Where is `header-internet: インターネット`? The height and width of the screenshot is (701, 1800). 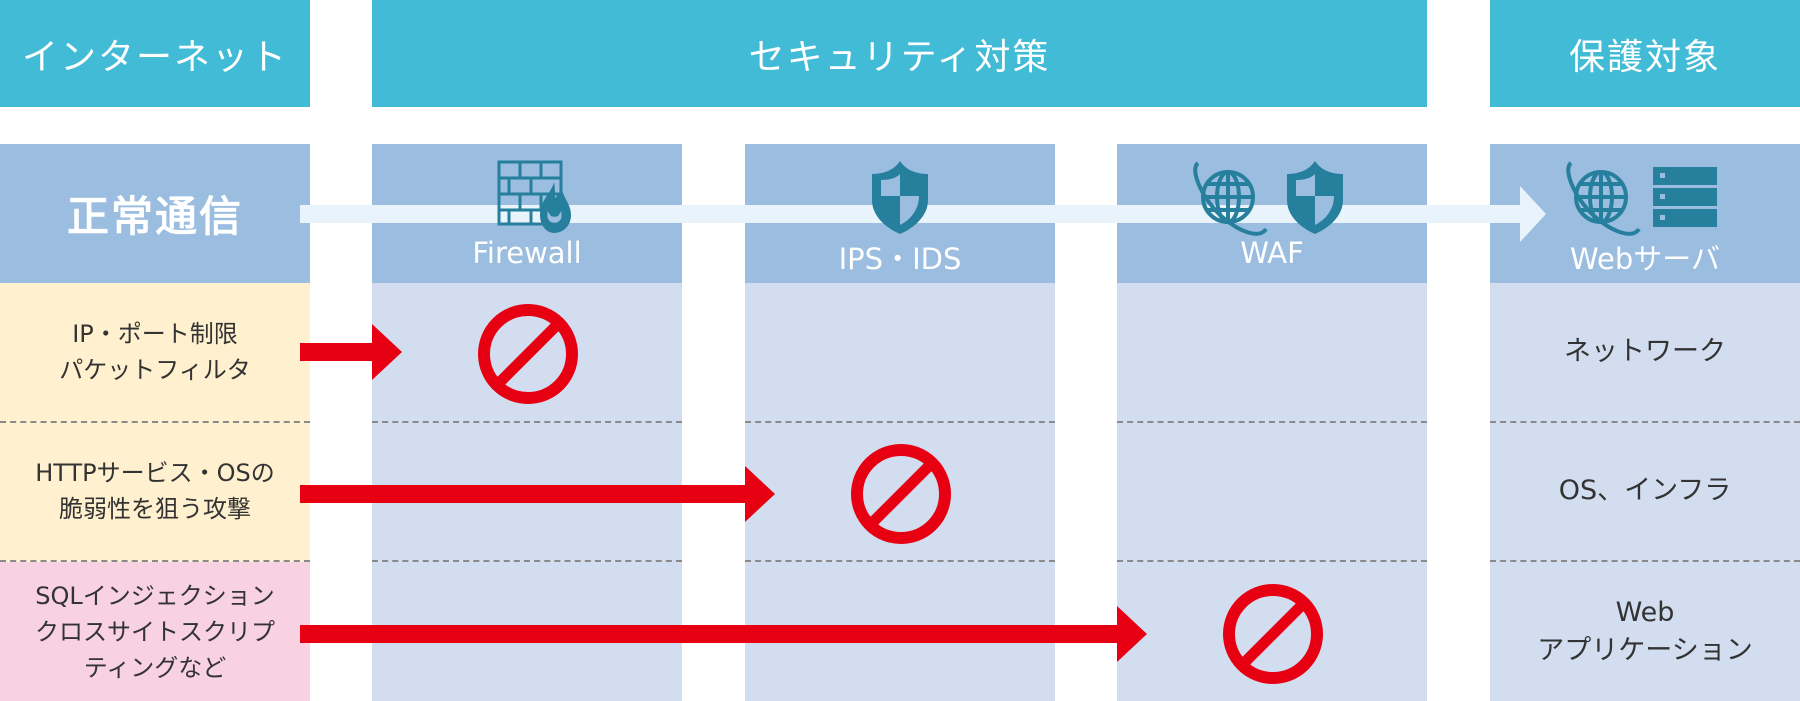
header-internet: インターネット is located at coordinates (155, 53).